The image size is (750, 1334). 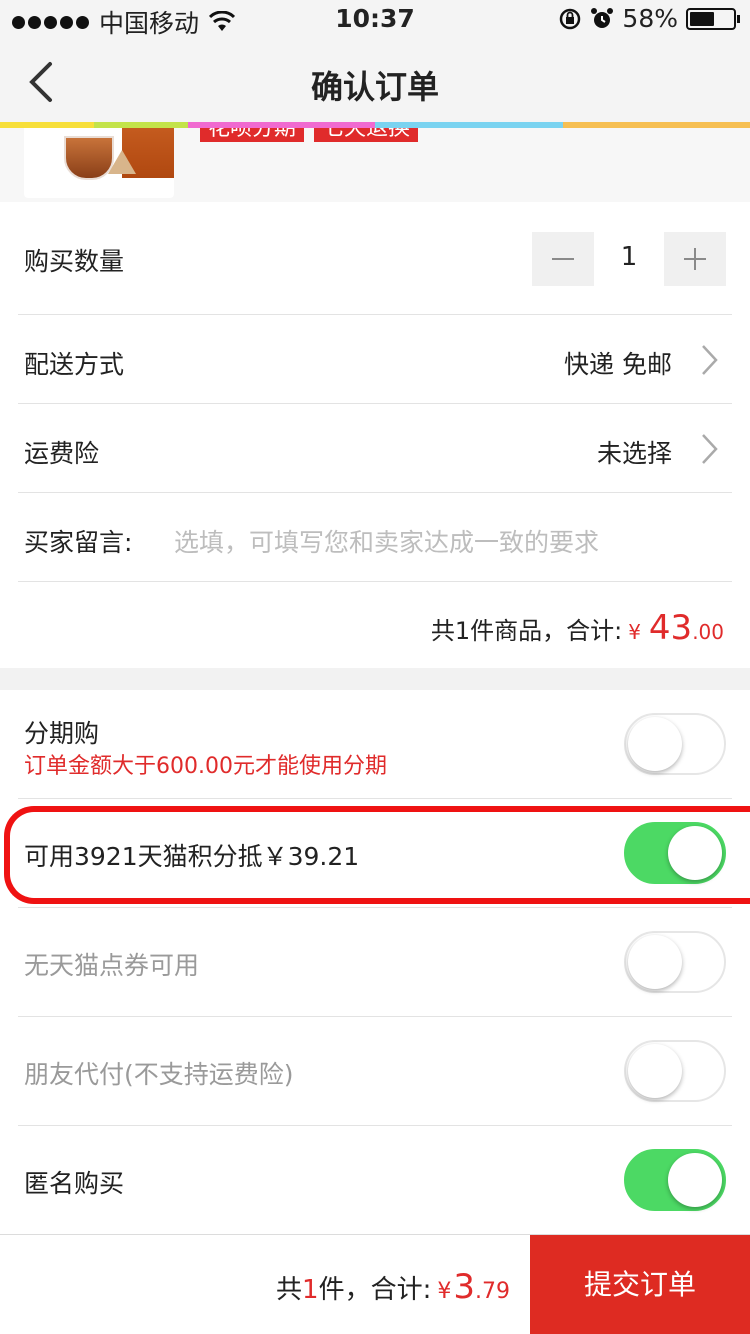 I want to click on submit-order-button: 提交订单, so click(x=640, y=1284).